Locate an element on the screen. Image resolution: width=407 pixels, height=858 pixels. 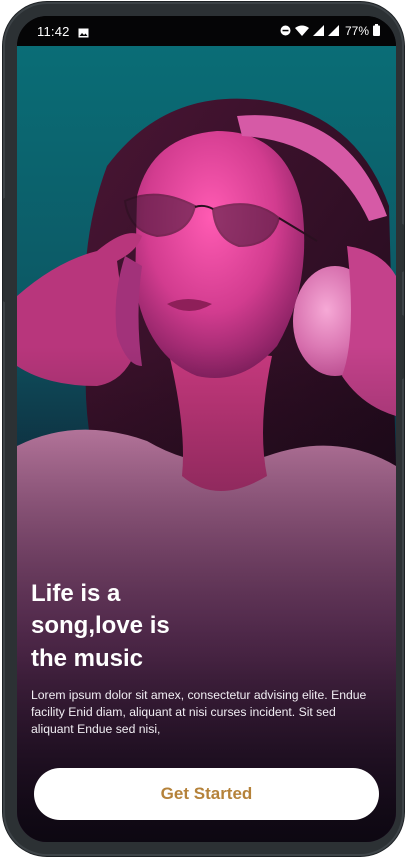
onboarding-title: Life is a song,love is the music is located at coordinates (100, 626).